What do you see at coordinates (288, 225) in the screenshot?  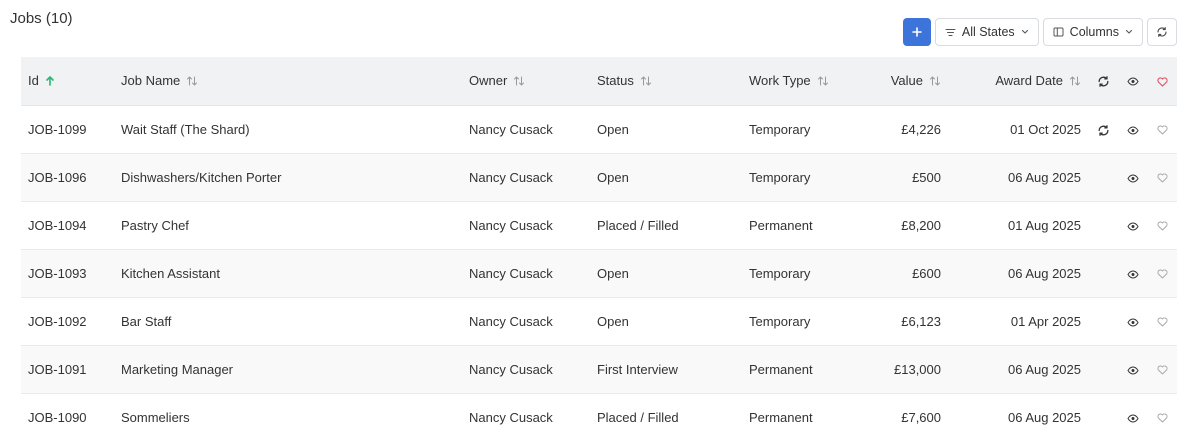 I see `job-name-link: Pastry Chef` at bounding box center [288, 225].